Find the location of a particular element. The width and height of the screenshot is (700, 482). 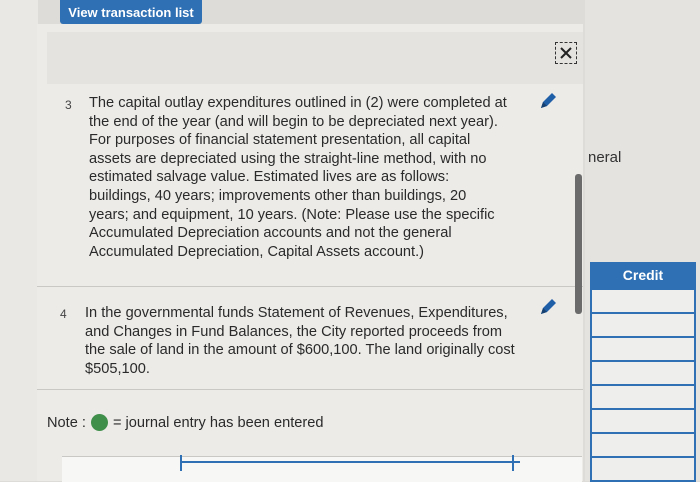

view-transaction-list-button: View transaction list is located at coordinates (131, 12).